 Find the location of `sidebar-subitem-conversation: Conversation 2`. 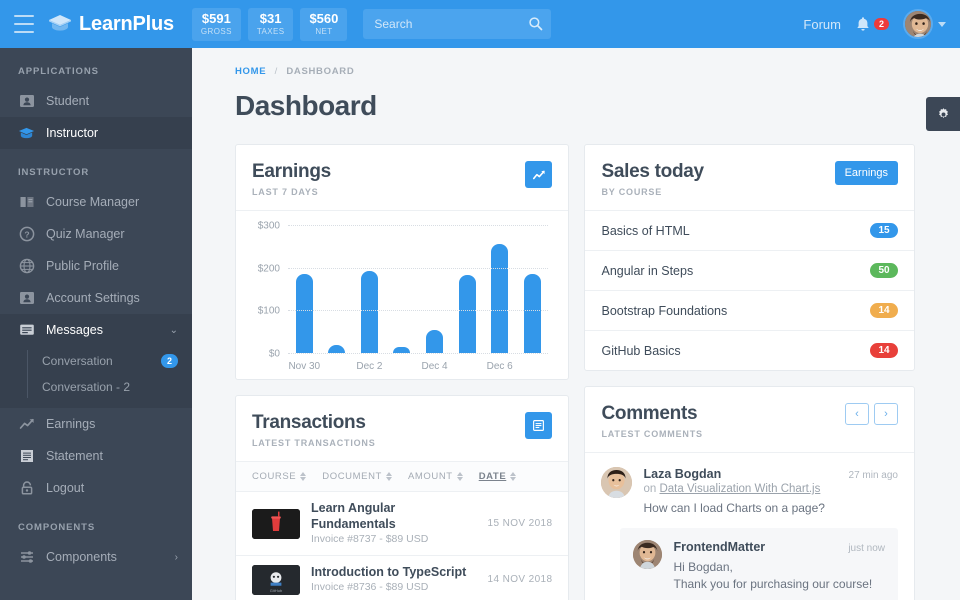

sidebar-subitem-conversation: Conversation 2 is located at coordinates (96, 361).